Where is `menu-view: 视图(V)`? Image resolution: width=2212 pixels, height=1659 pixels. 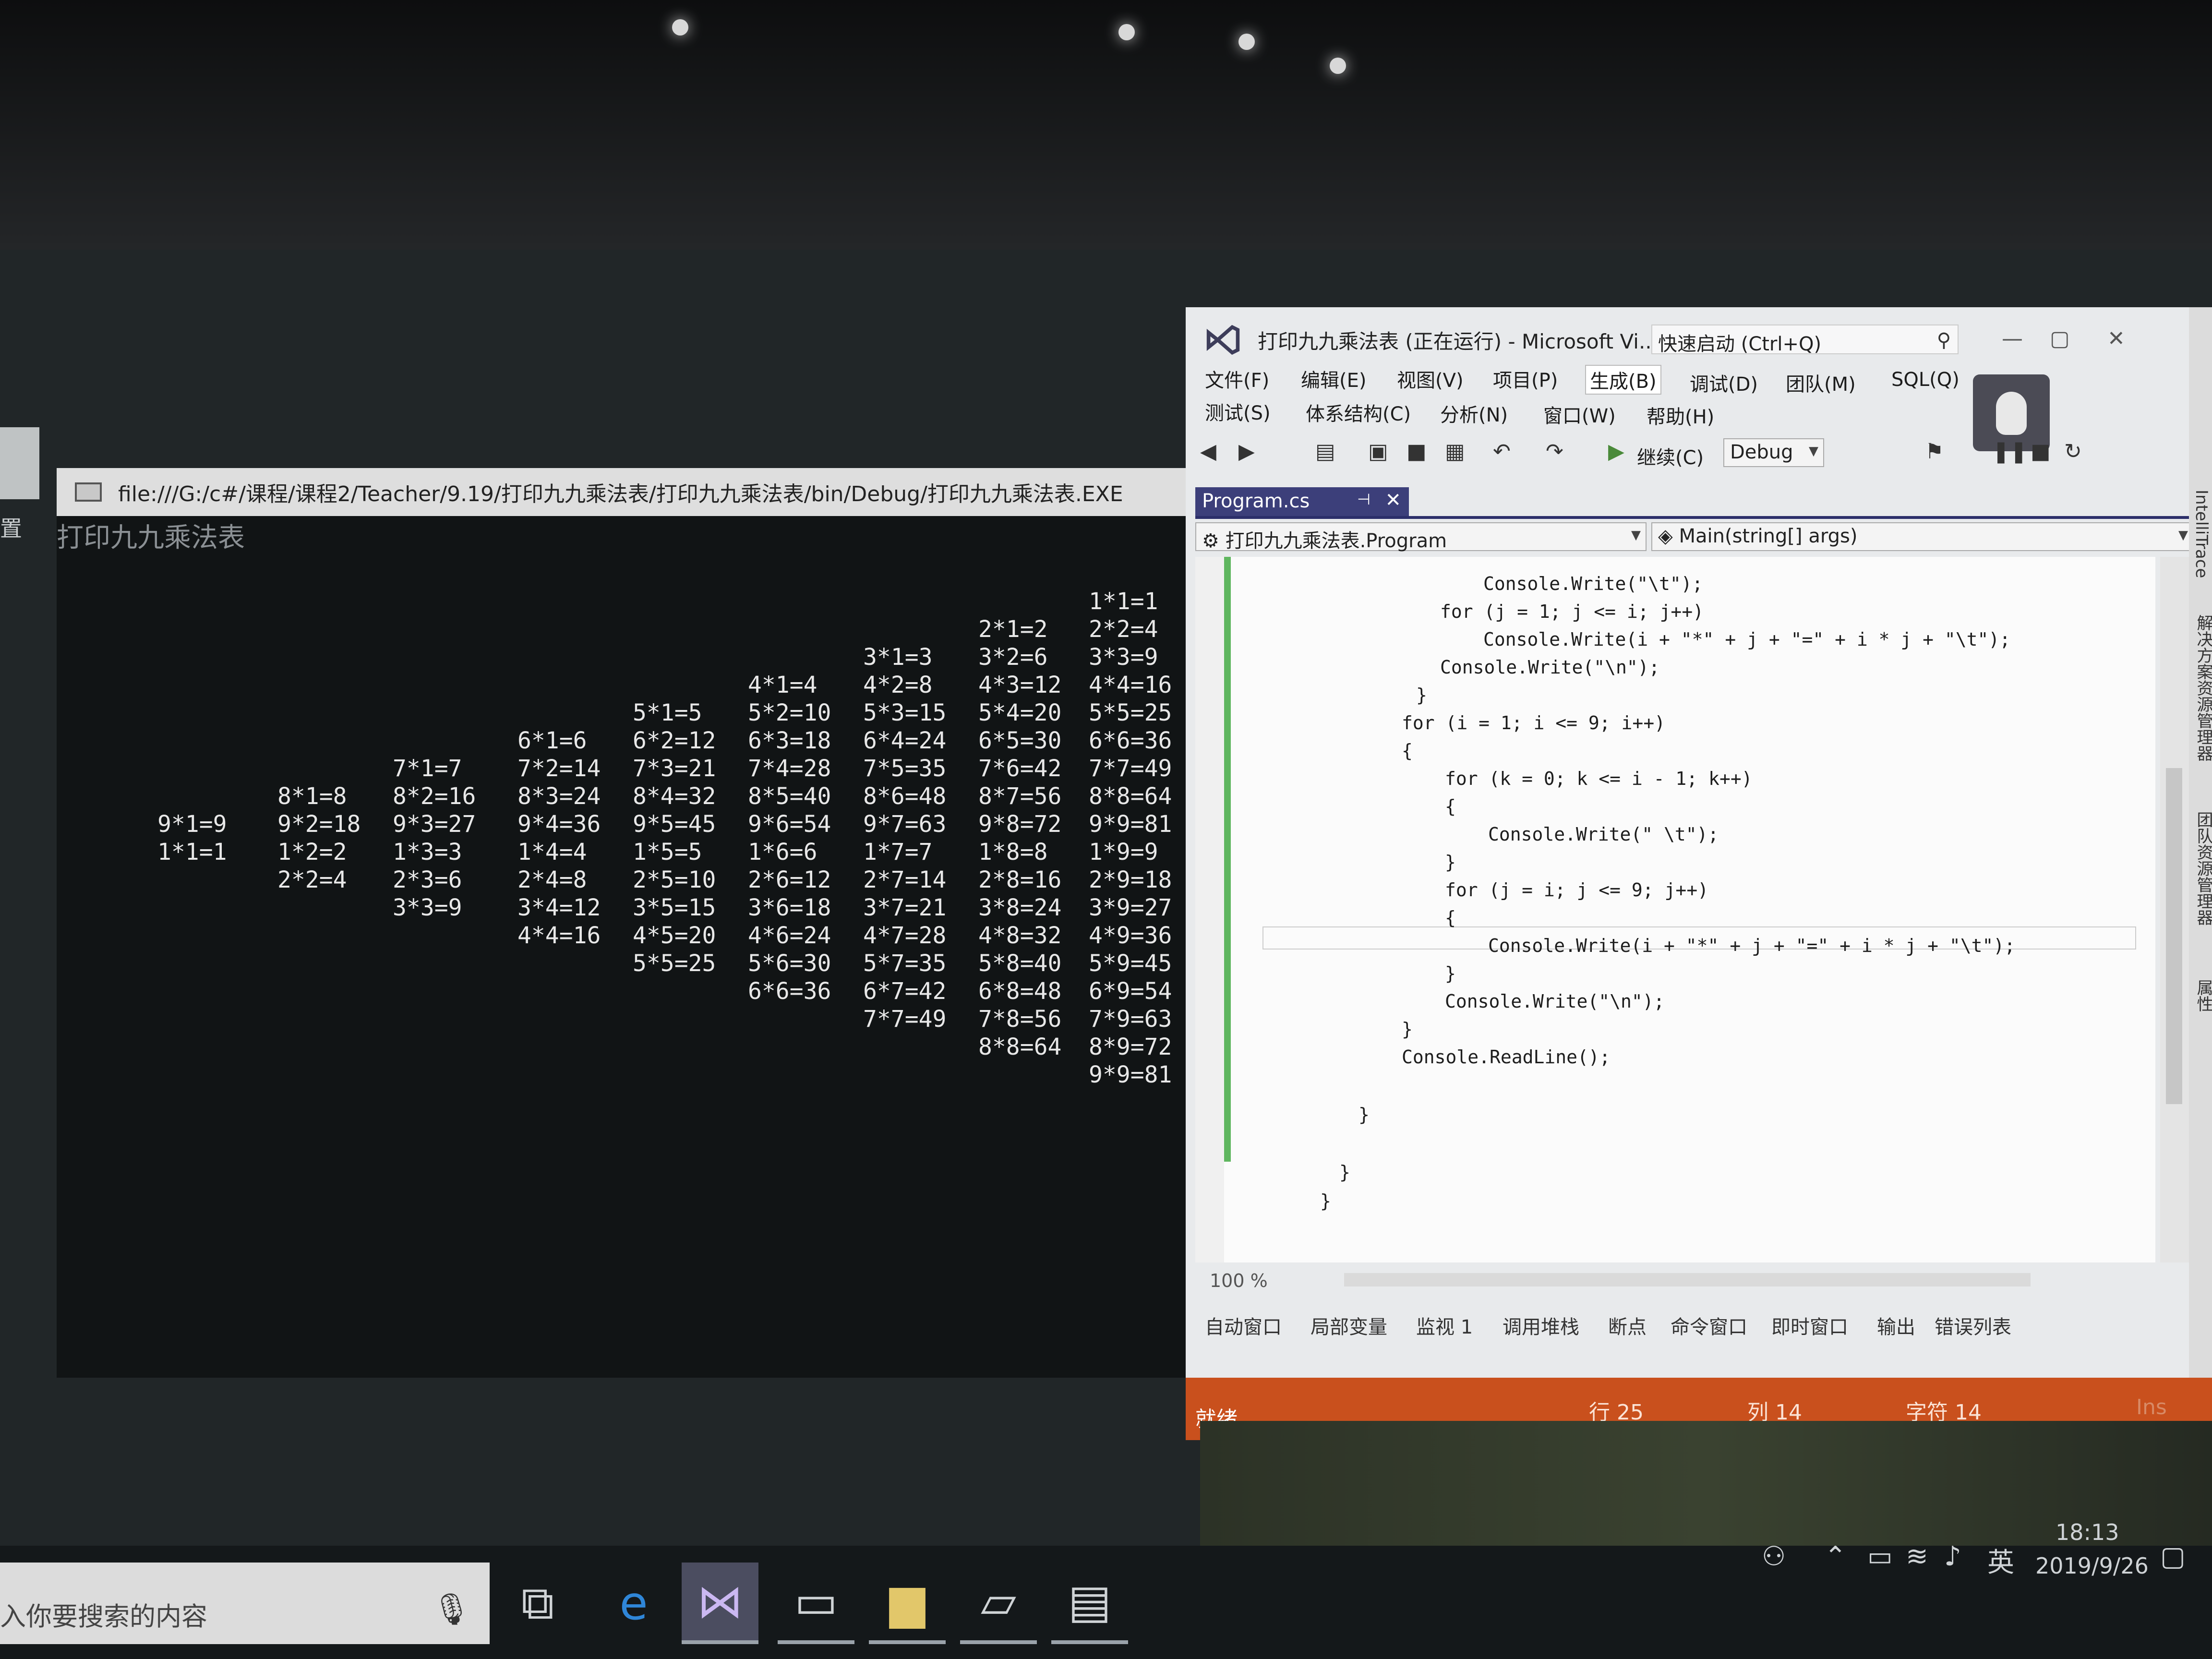 menu-view: 视图(V) is located at coordinates (1430, 379).